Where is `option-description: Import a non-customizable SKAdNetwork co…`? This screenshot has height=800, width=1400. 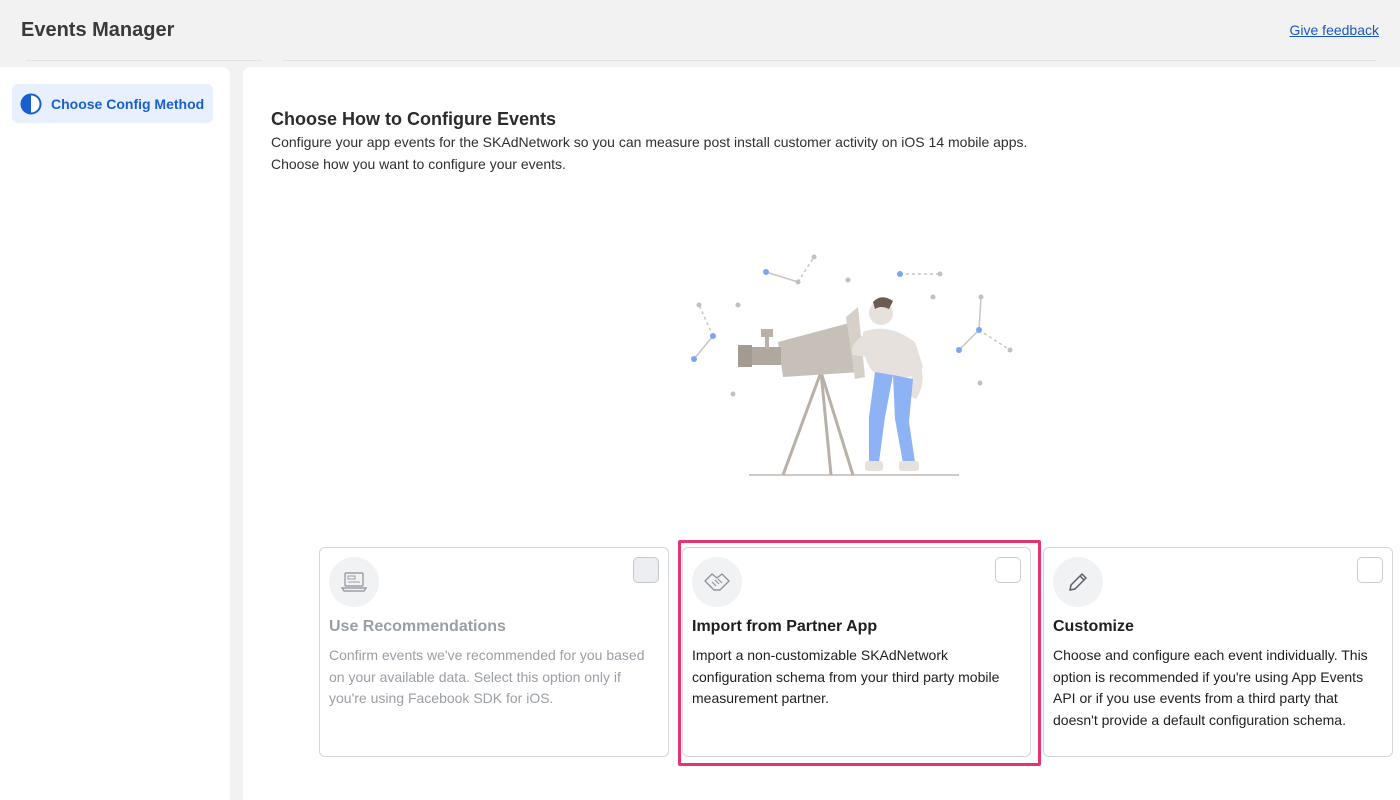 option-description: Import a non-customizable SKAdNetwork co… is located at coordinates (846, 676).